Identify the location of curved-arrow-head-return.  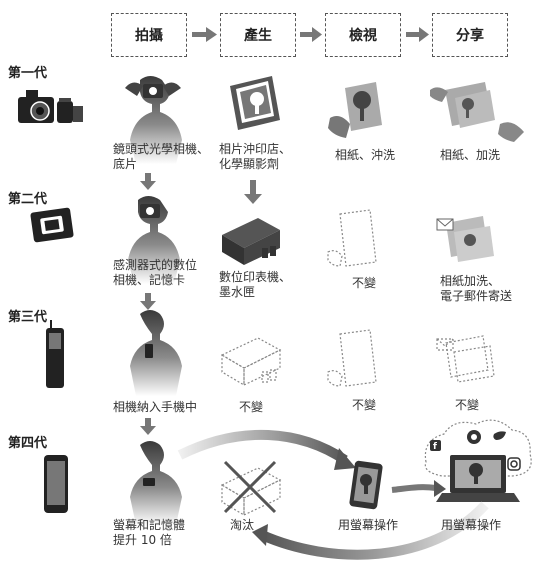
(260, 535).